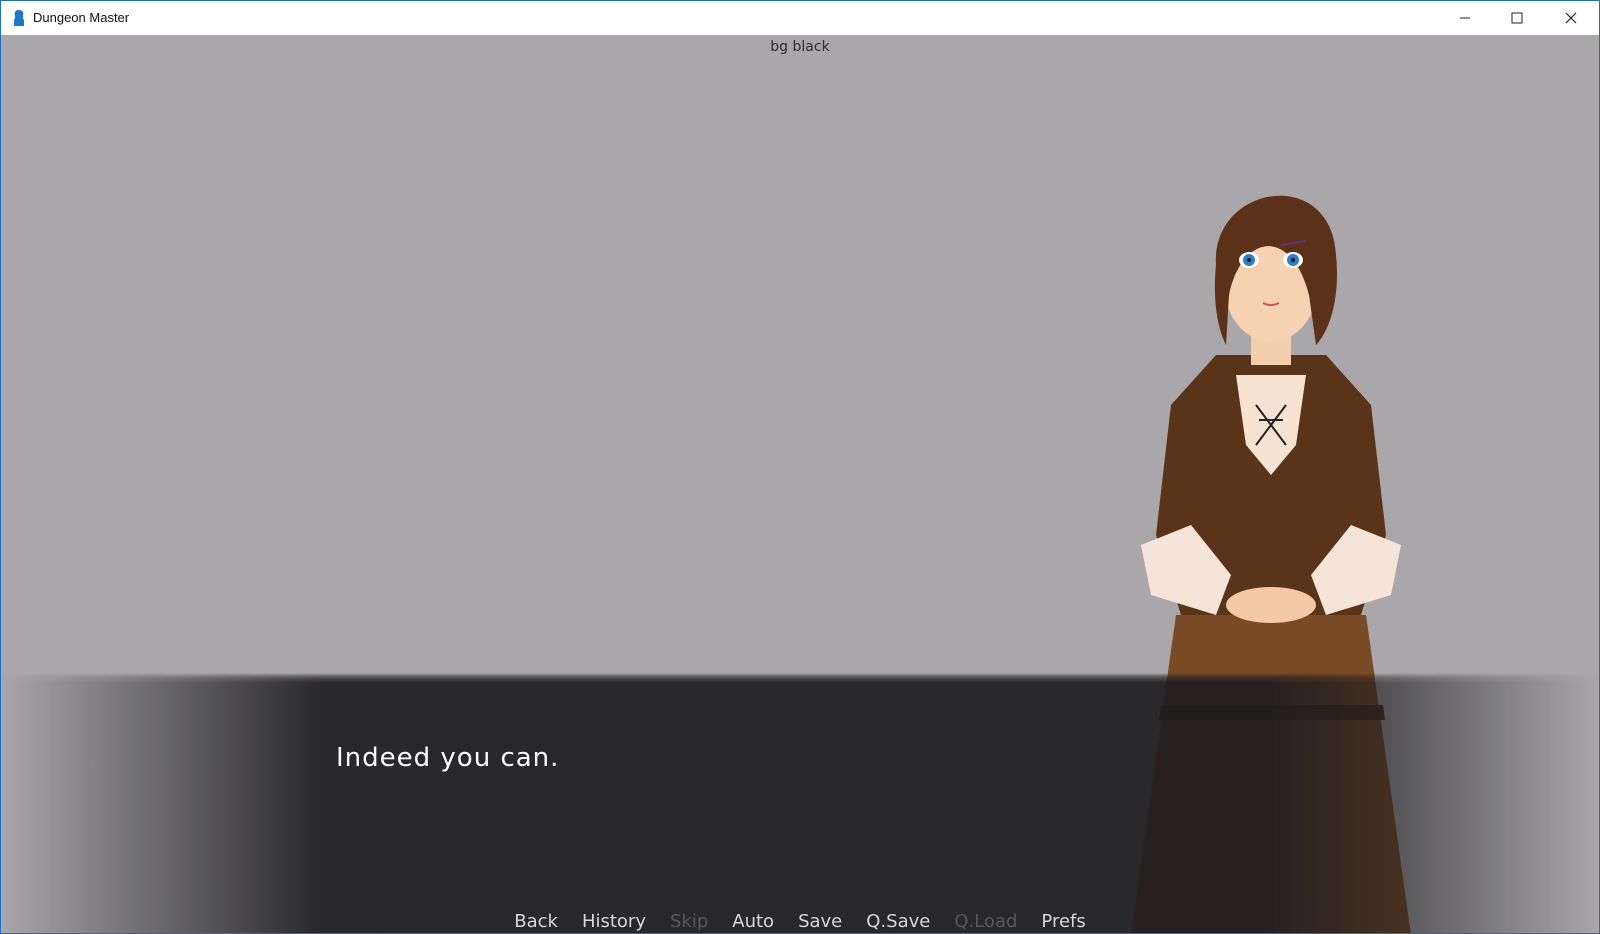 Image resolution: width=1600 pixels, height=934 pixels. Describe the element at coordinates (536, 921) in the screenshot. I see `quick-menu-back: Back` at that location.